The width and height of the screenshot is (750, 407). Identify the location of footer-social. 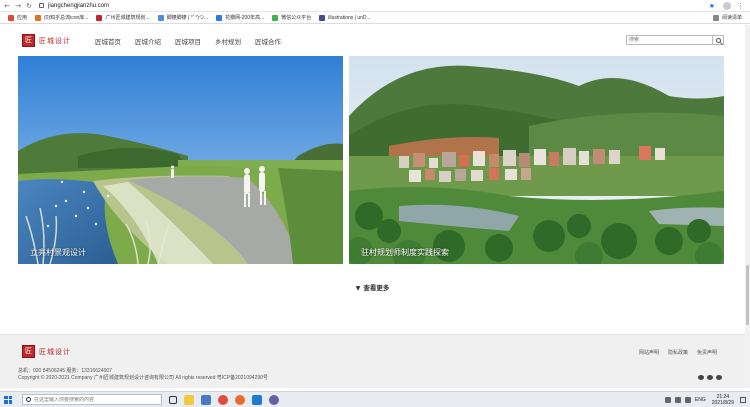
(711, 377).